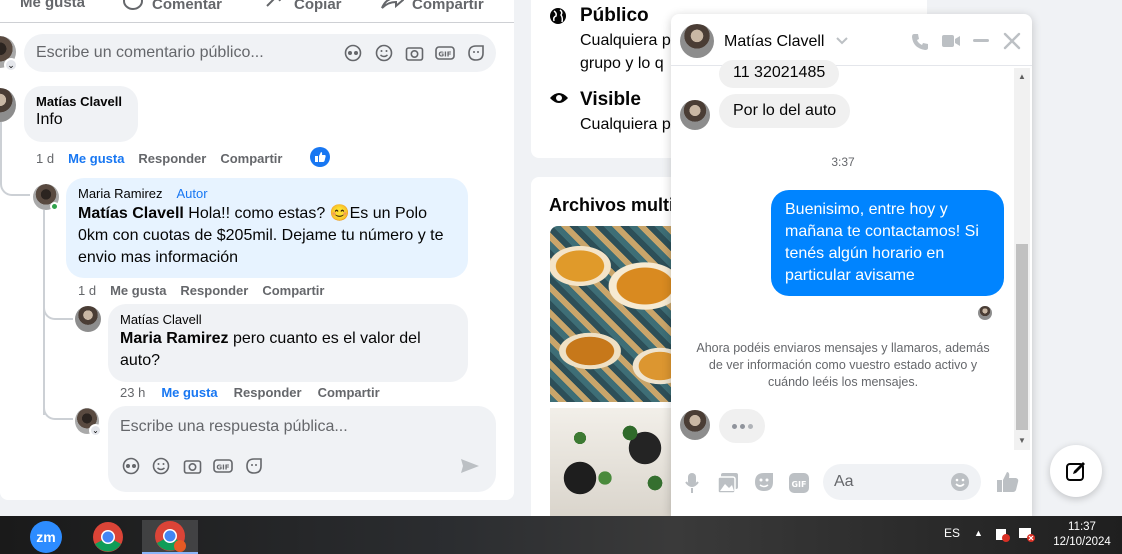 The width and height of the screenshot is (1122, 554). I want to click on copy-label: Copiar, so click(318, 6).